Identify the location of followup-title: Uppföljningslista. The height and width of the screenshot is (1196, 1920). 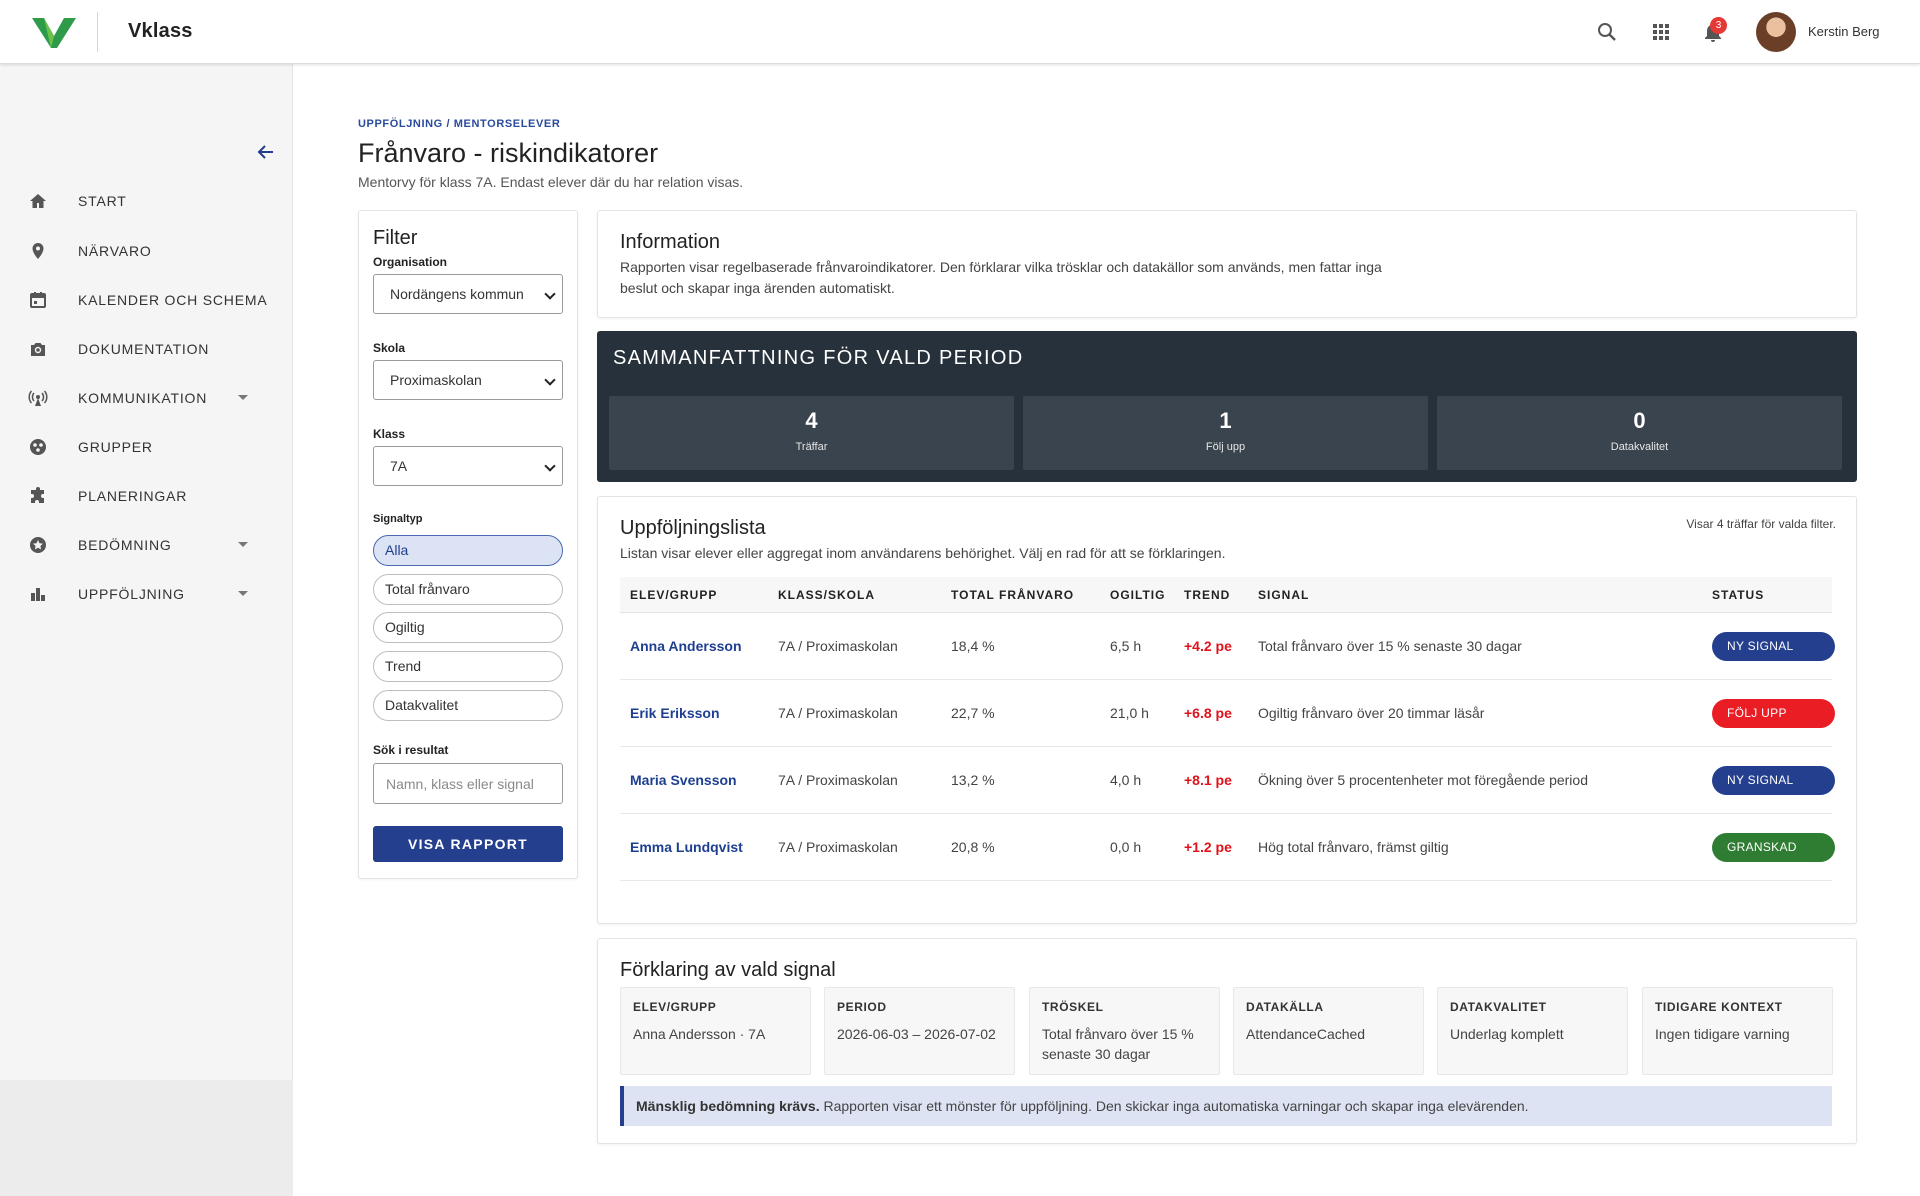
(693, 528).